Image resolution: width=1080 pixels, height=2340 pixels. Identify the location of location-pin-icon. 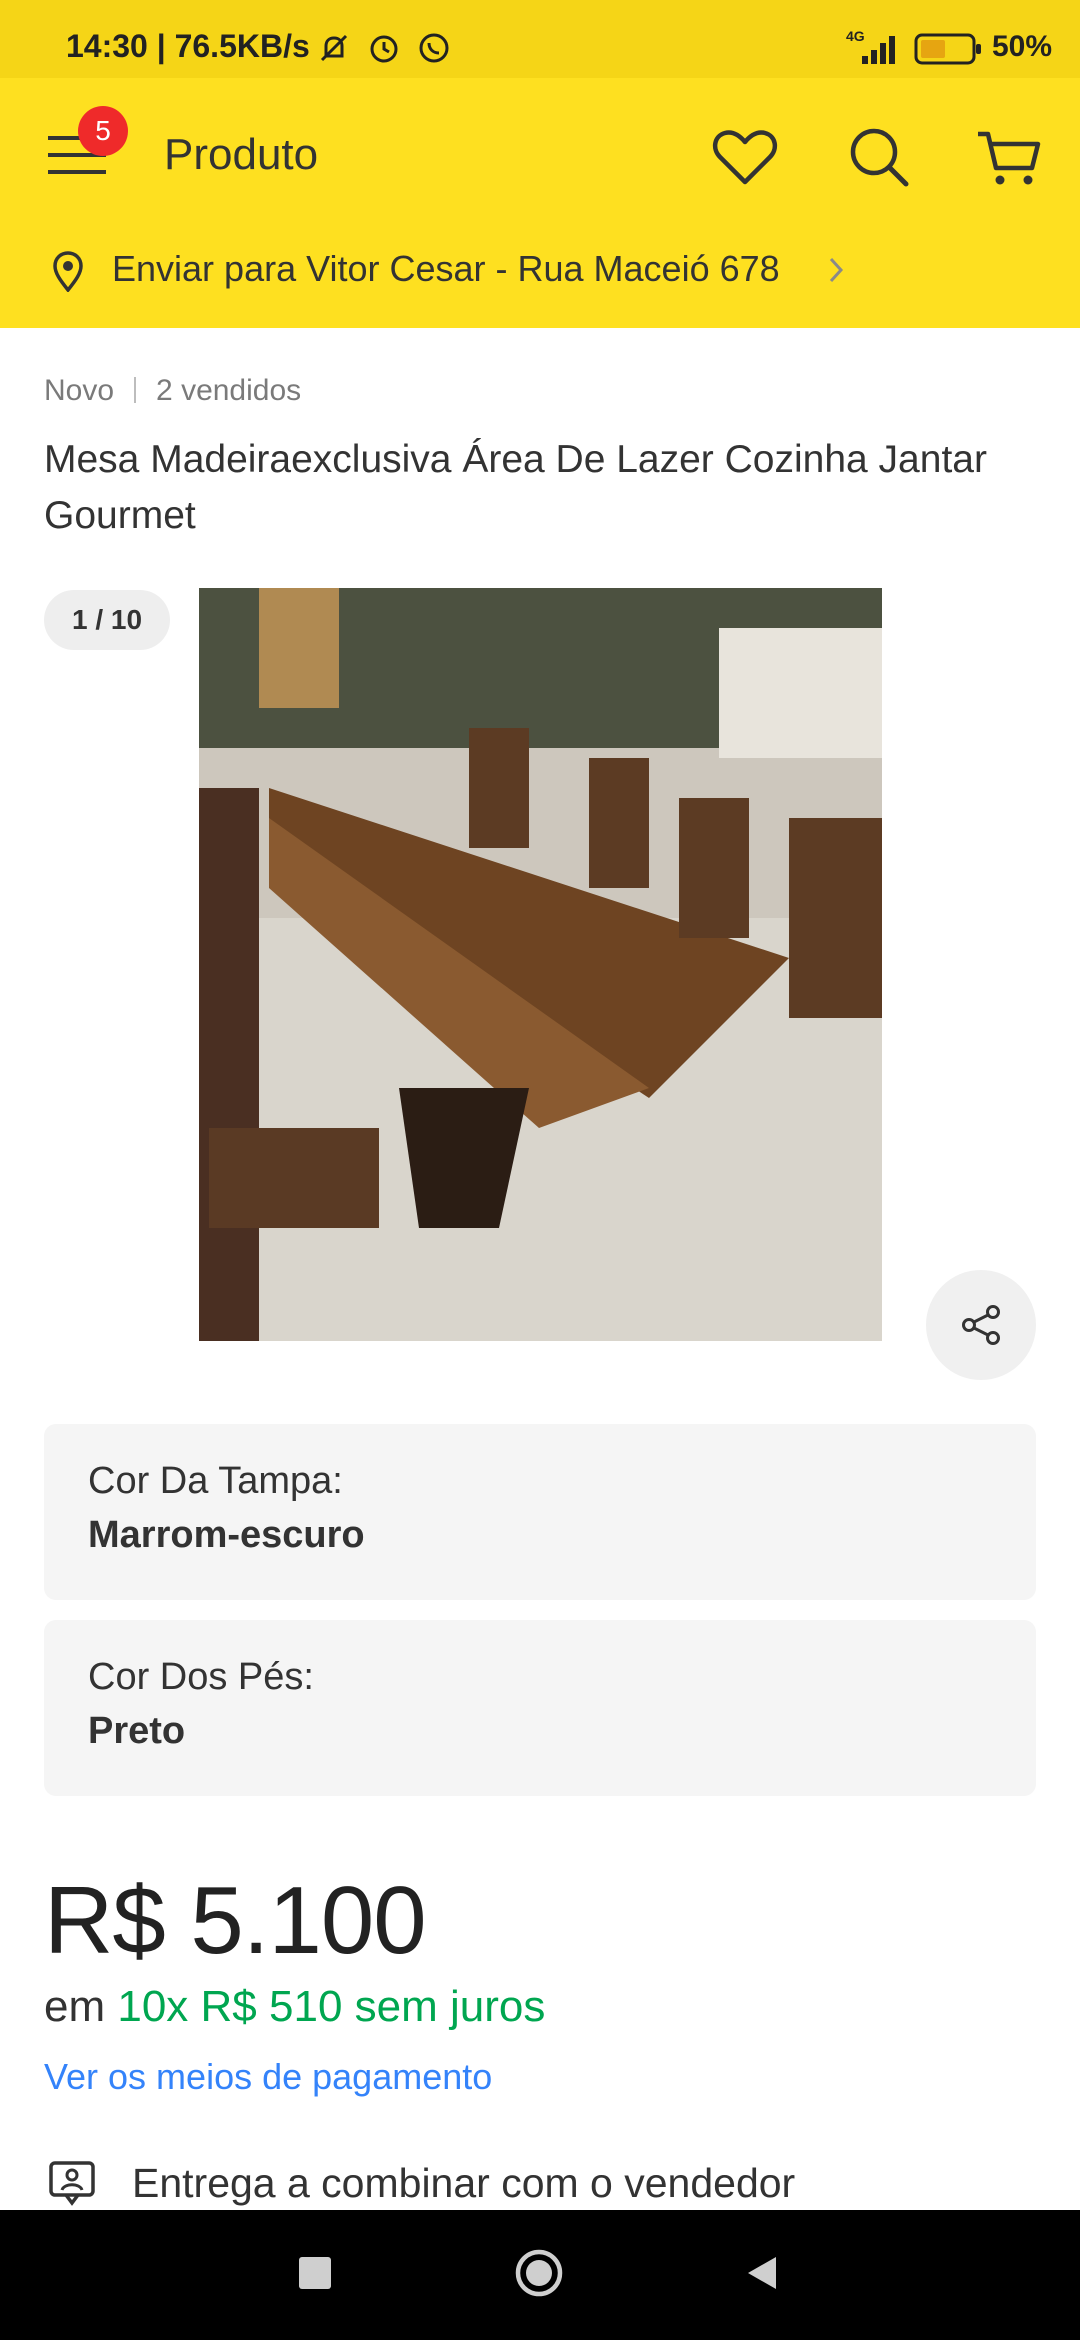
(68, 271).